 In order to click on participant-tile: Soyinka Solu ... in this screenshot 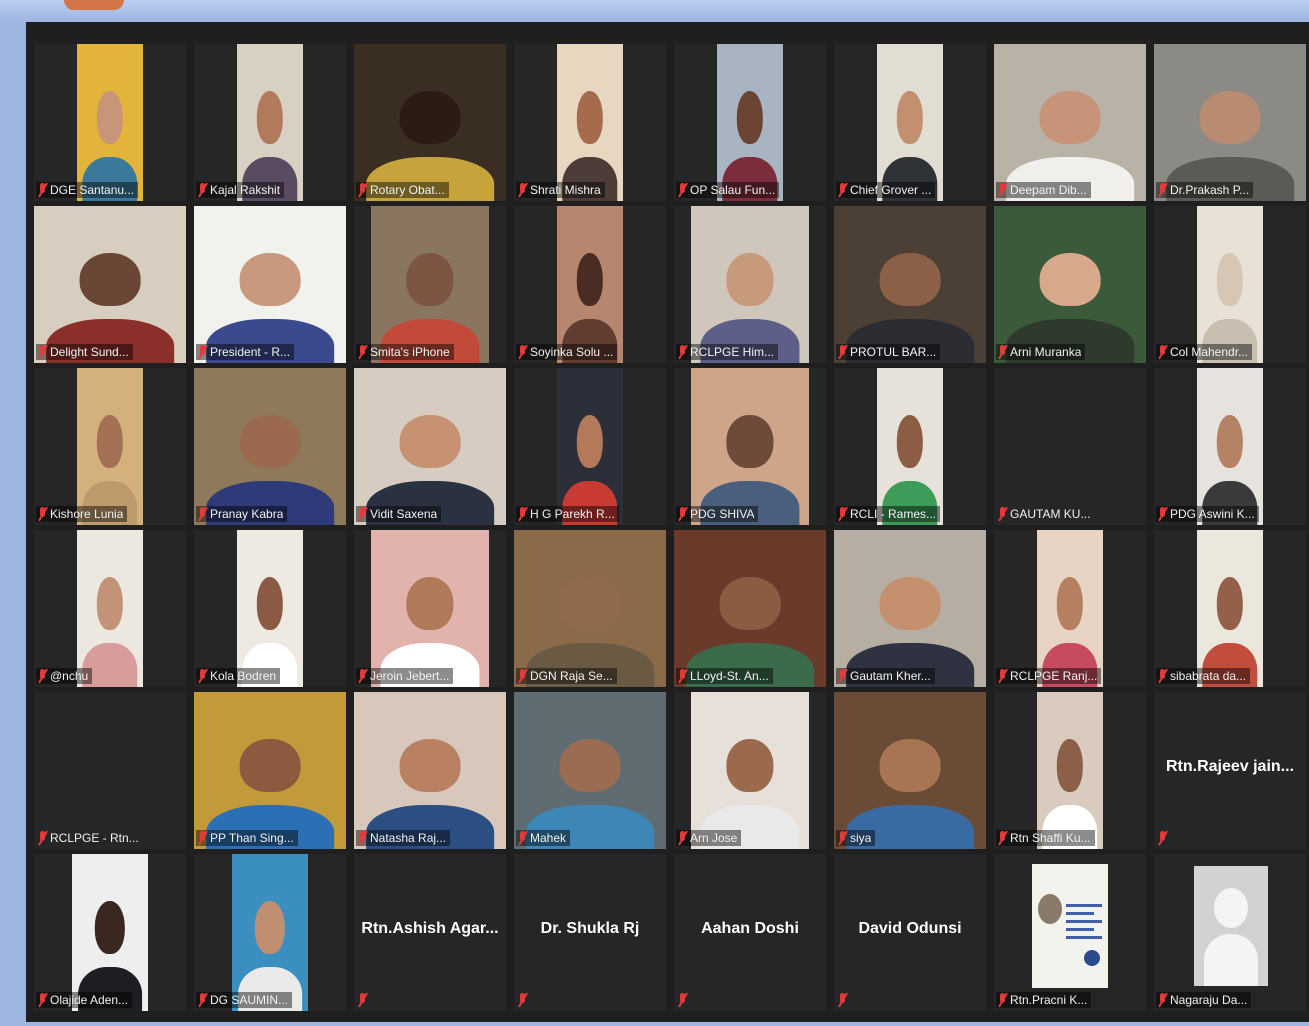, I will do `click(590, 284)`.